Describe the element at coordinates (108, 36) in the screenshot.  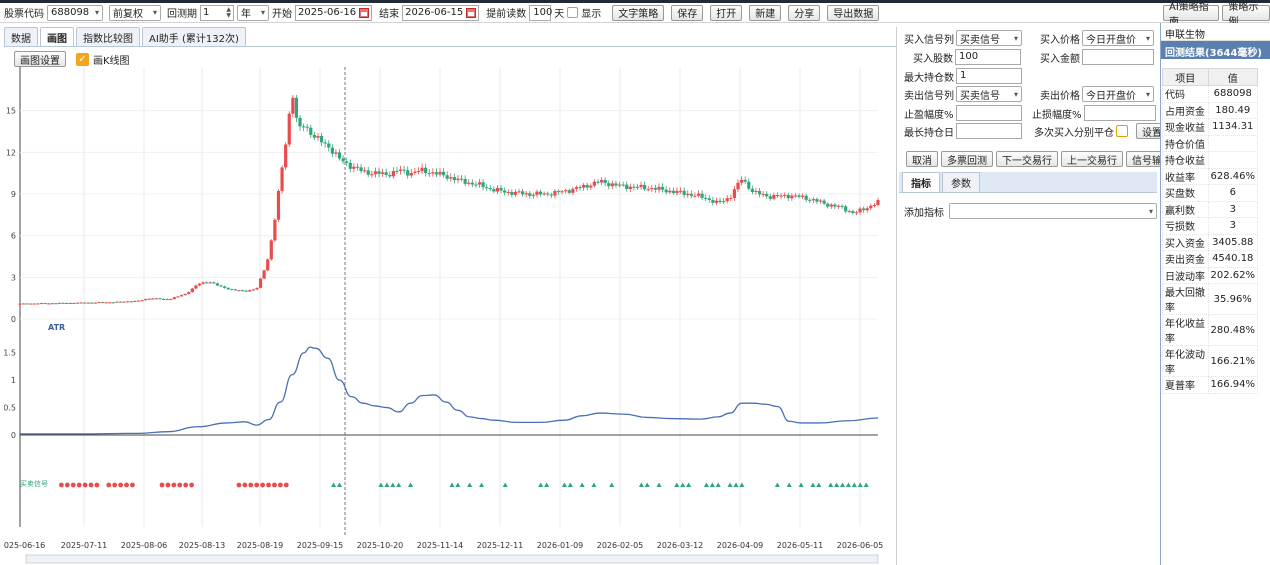
I see `tab-index-compare: 指数比较图` at that location.